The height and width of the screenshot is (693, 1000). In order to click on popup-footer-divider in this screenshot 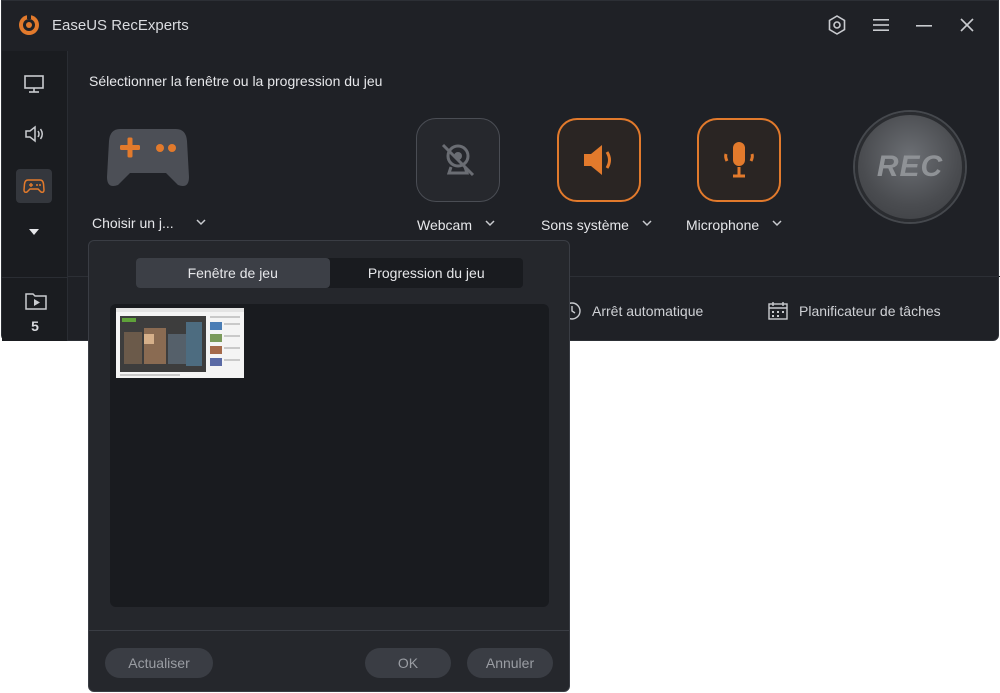, I will do `click(329, 630)`.